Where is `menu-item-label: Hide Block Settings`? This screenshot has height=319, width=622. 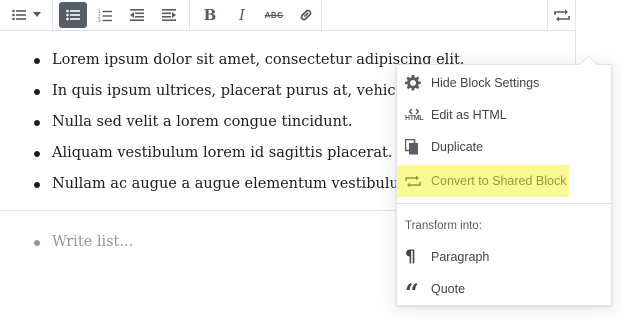
menu-item-label: Hide Block Settings is located at coordinates (485, 83).